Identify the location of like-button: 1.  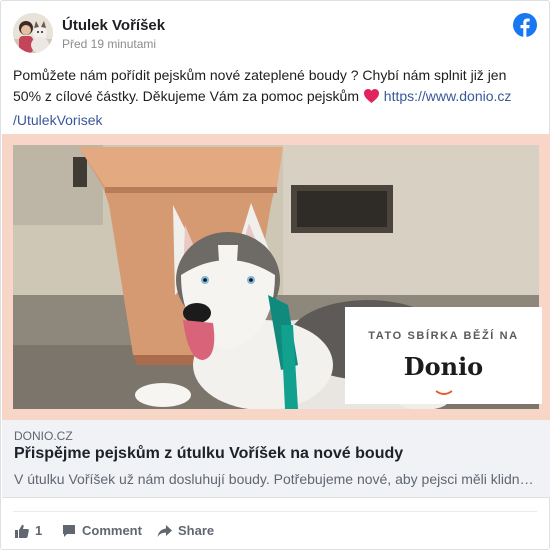
(28, 530).